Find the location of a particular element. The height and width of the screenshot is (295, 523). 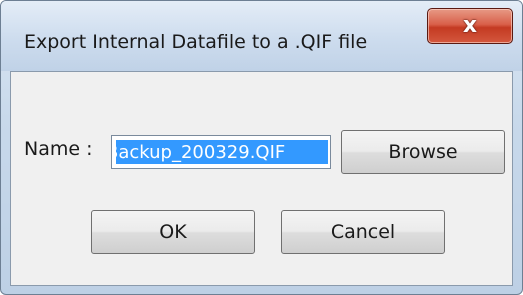

close-icon: x is located at coordinates (470, 25).